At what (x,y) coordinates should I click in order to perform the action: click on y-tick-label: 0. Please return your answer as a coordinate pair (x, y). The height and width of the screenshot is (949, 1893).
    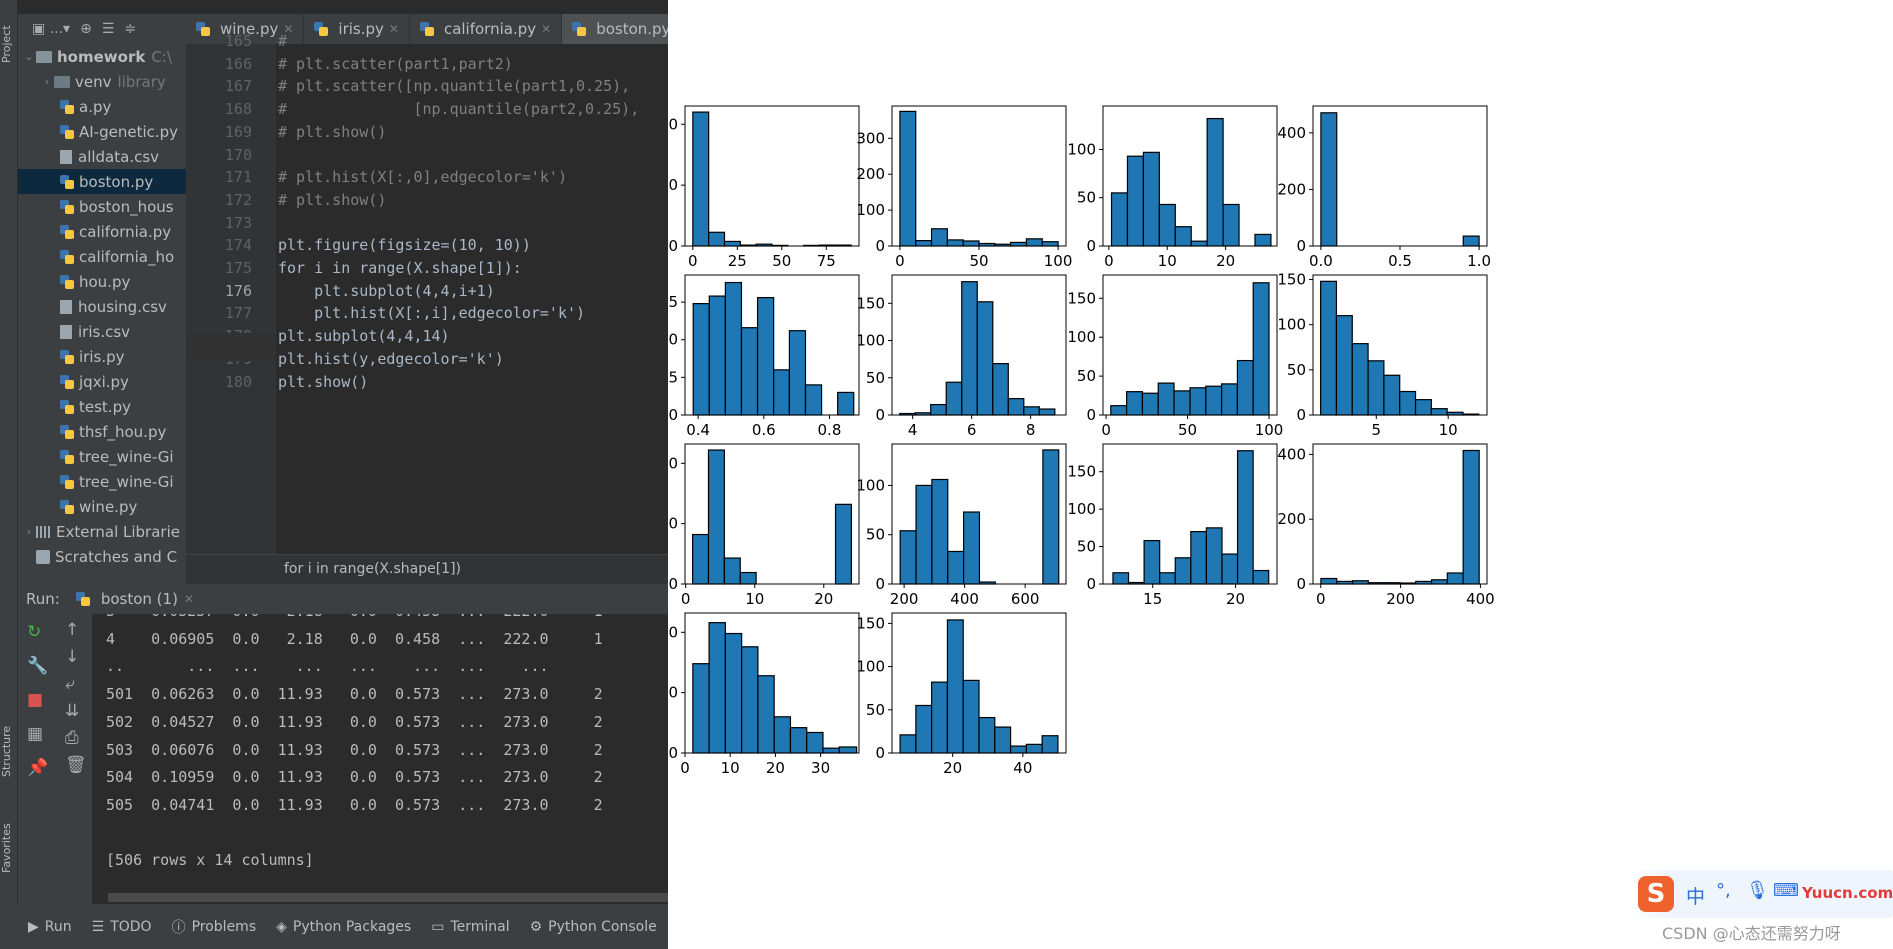
    Looking at the image, I should click on (1091, 246).